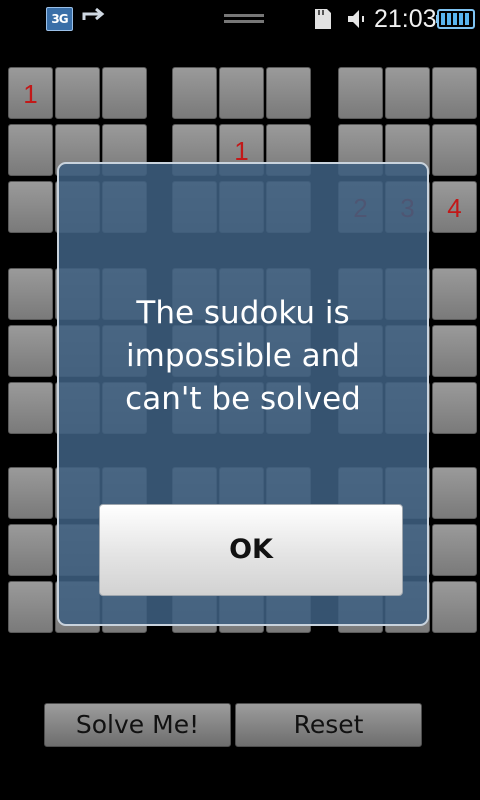  I want to click on sd-card-icon, so click(323, 19).